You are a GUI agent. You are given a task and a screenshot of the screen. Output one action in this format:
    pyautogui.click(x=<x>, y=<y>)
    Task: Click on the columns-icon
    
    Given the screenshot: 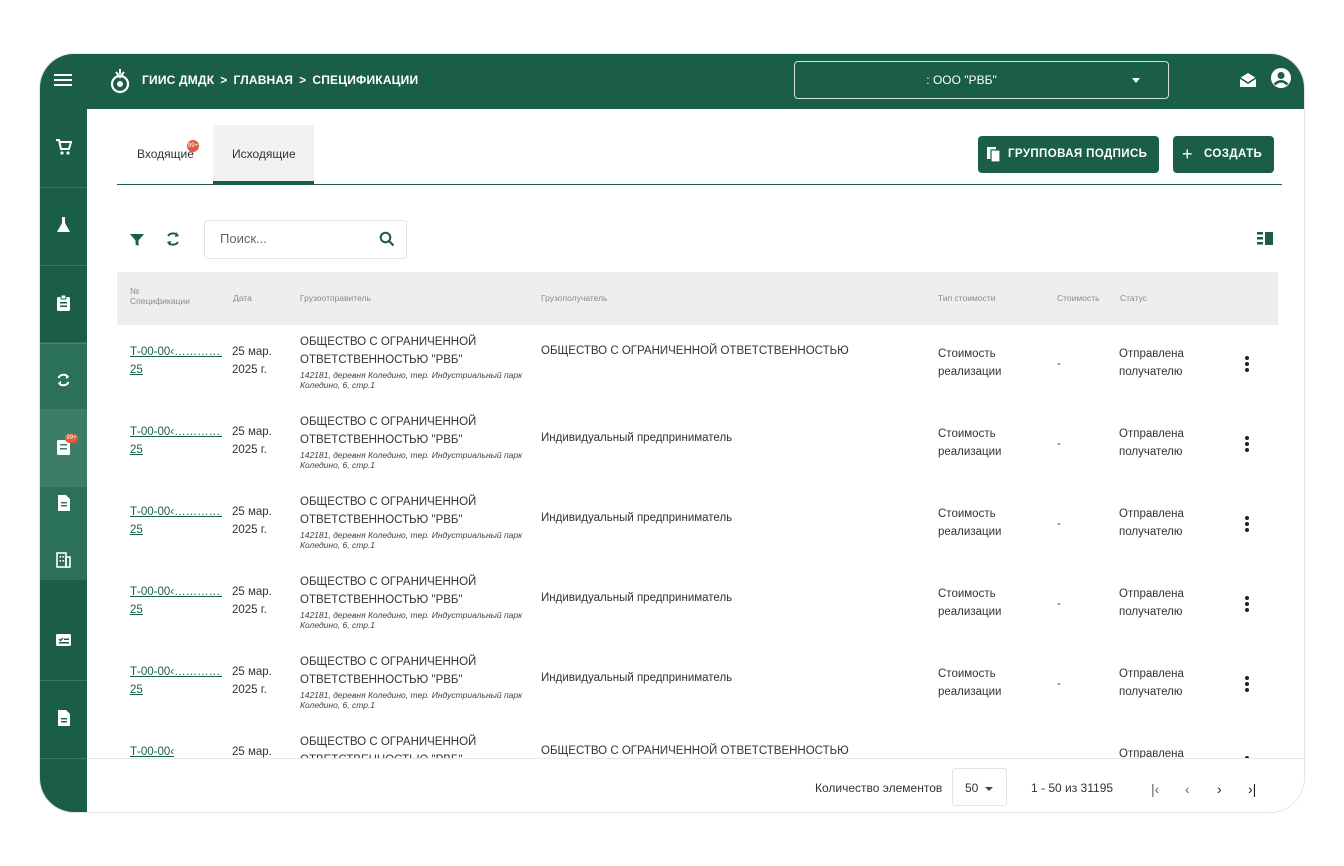 What is the action you would take?
    pyautogui.click(x=1265, y=238)
    